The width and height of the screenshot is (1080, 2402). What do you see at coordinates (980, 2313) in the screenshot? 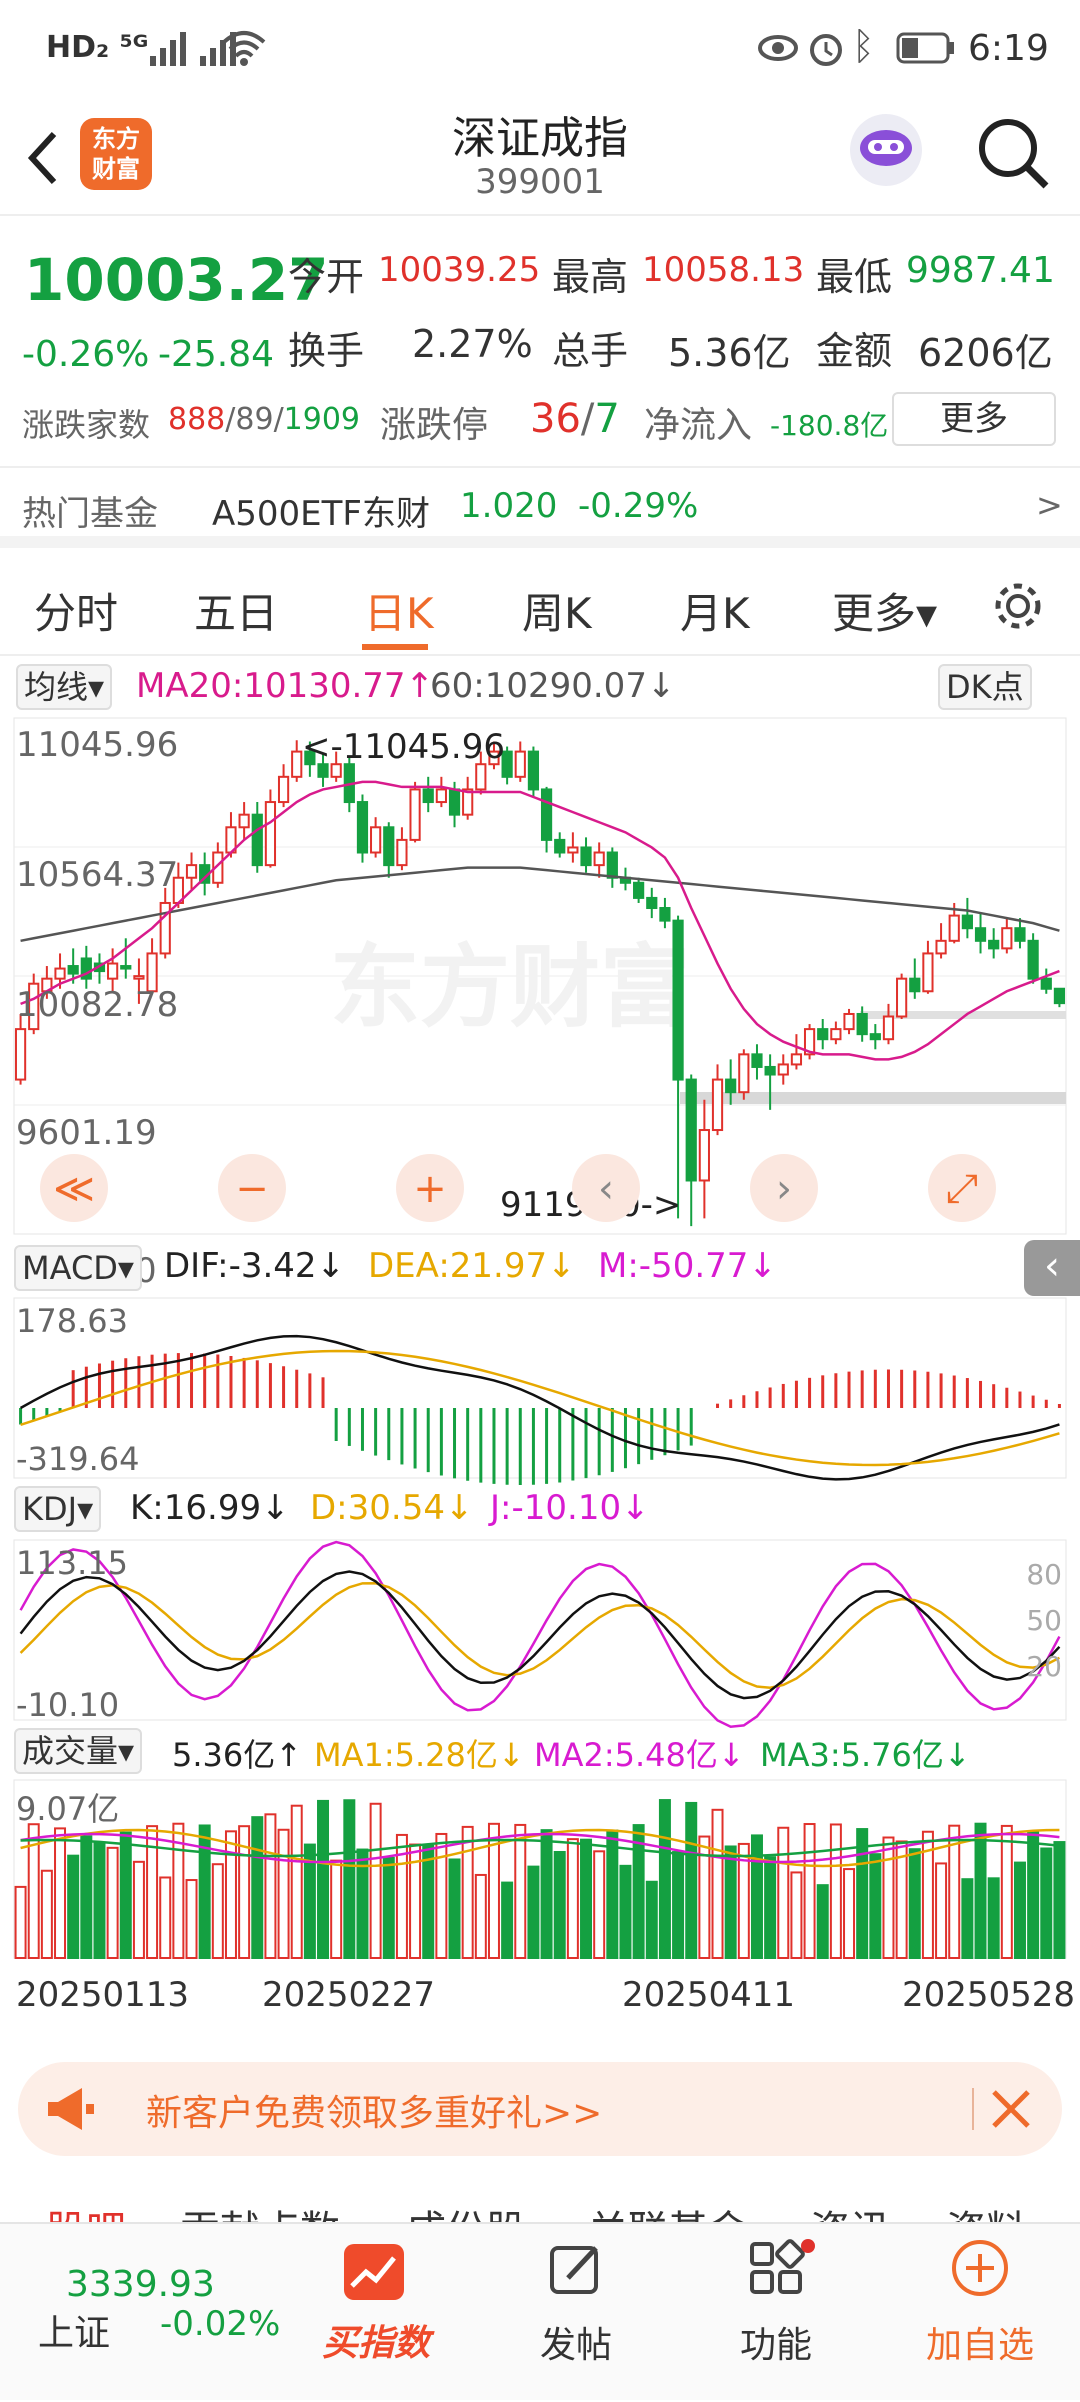
I see `nav-add-watchlist: 加自选` at bounding box center [980, 2313].